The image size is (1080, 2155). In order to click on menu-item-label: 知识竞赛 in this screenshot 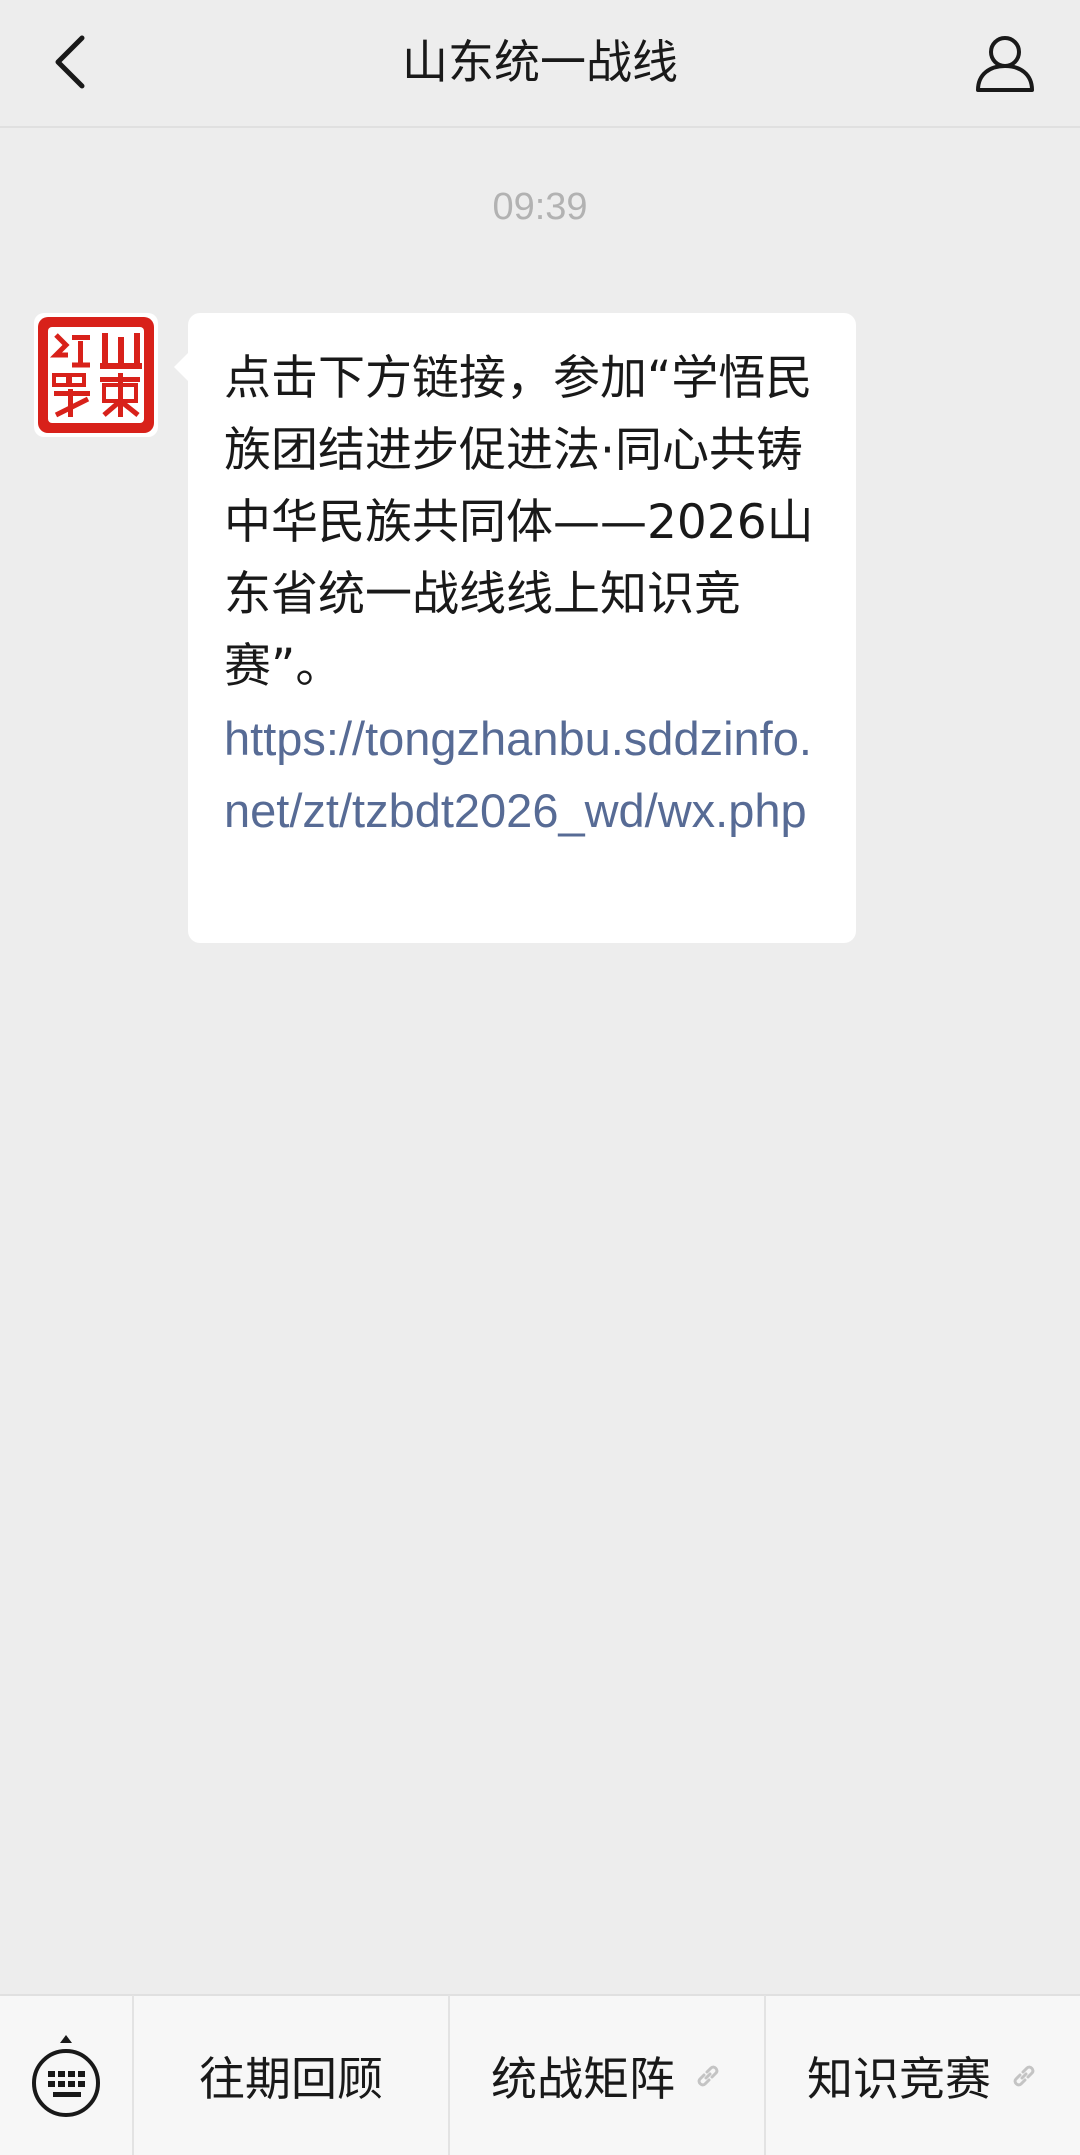, I will do `click(899, 2078)`.